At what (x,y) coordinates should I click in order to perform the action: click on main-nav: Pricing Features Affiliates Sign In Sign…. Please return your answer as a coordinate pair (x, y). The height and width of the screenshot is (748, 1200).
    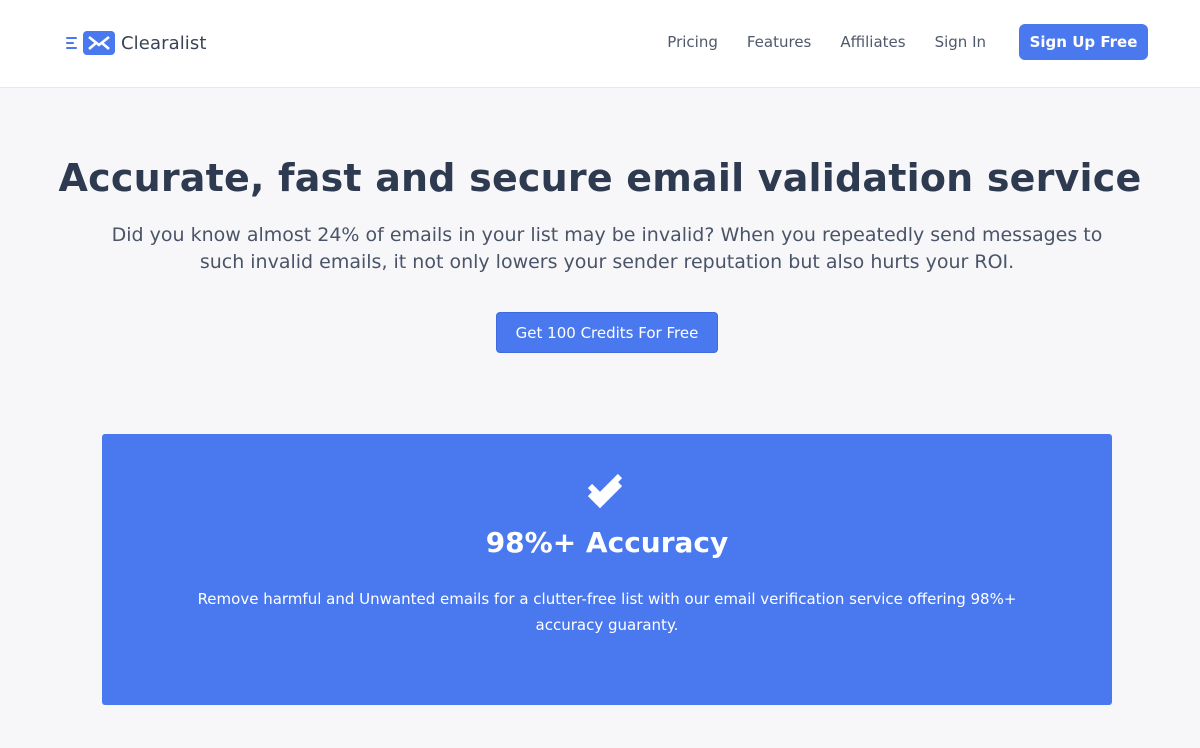
    Looking at the image, I should click on (907, 42).